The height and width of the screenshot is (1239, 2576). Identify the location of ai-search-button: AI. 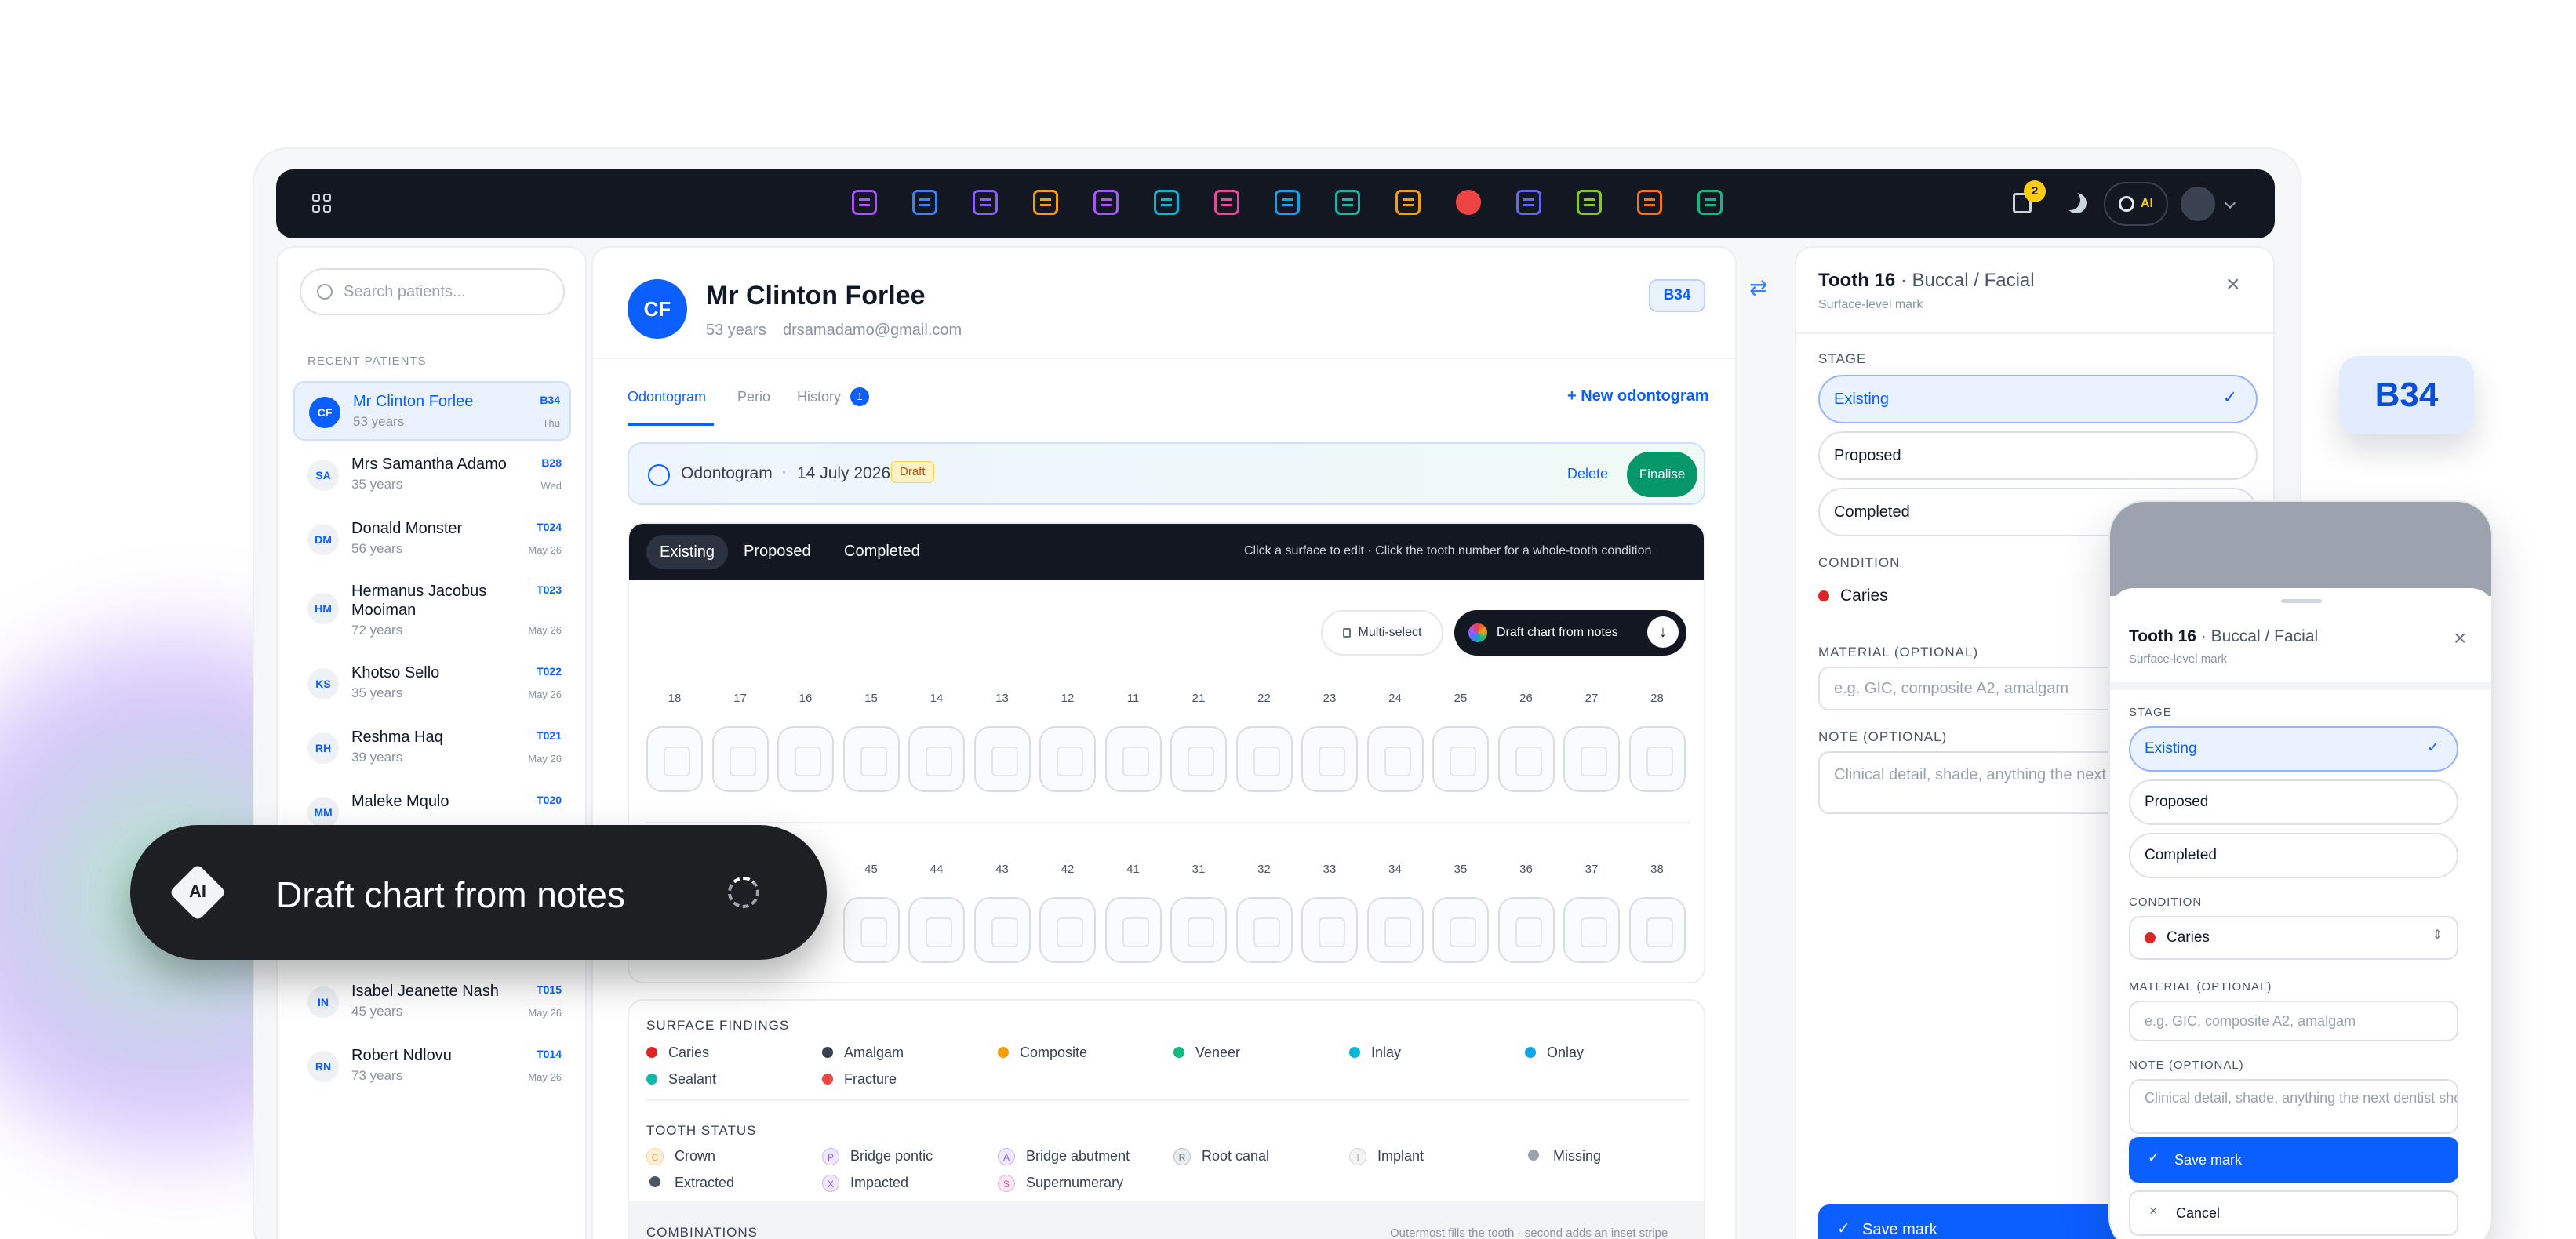
(2136, 204).